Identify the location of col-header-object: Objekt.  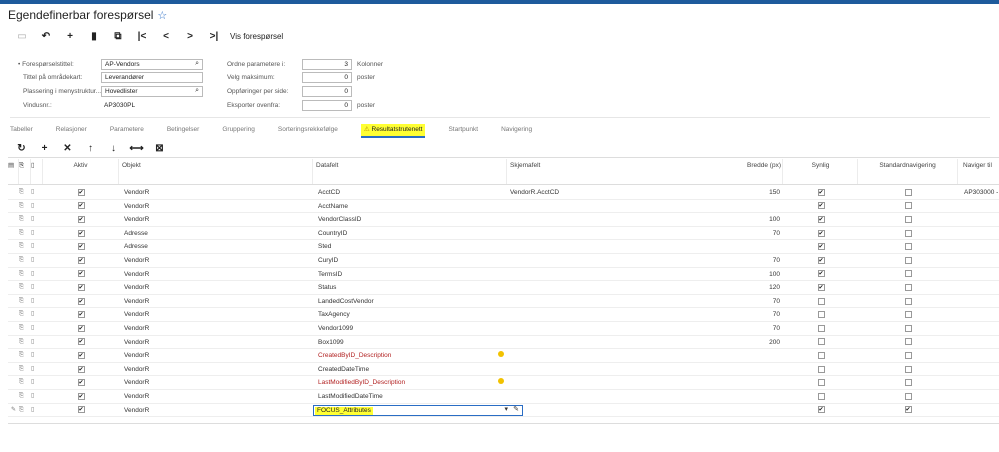
(216, 171).